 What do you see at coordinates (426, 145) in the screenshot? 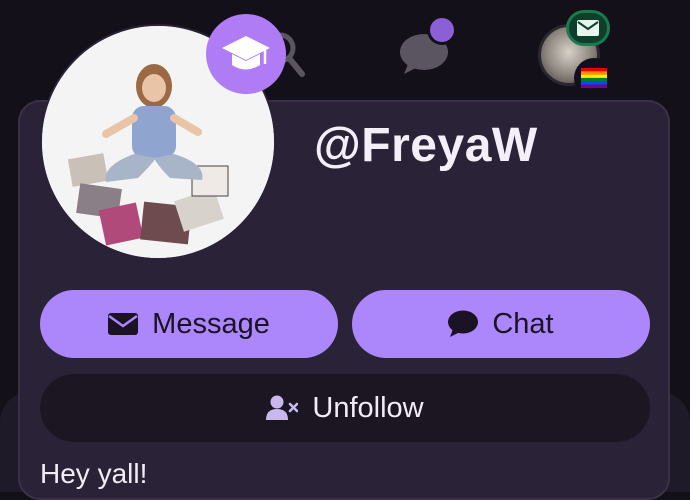
I see `username: @FreyaW` at bounding box center [426, 145].